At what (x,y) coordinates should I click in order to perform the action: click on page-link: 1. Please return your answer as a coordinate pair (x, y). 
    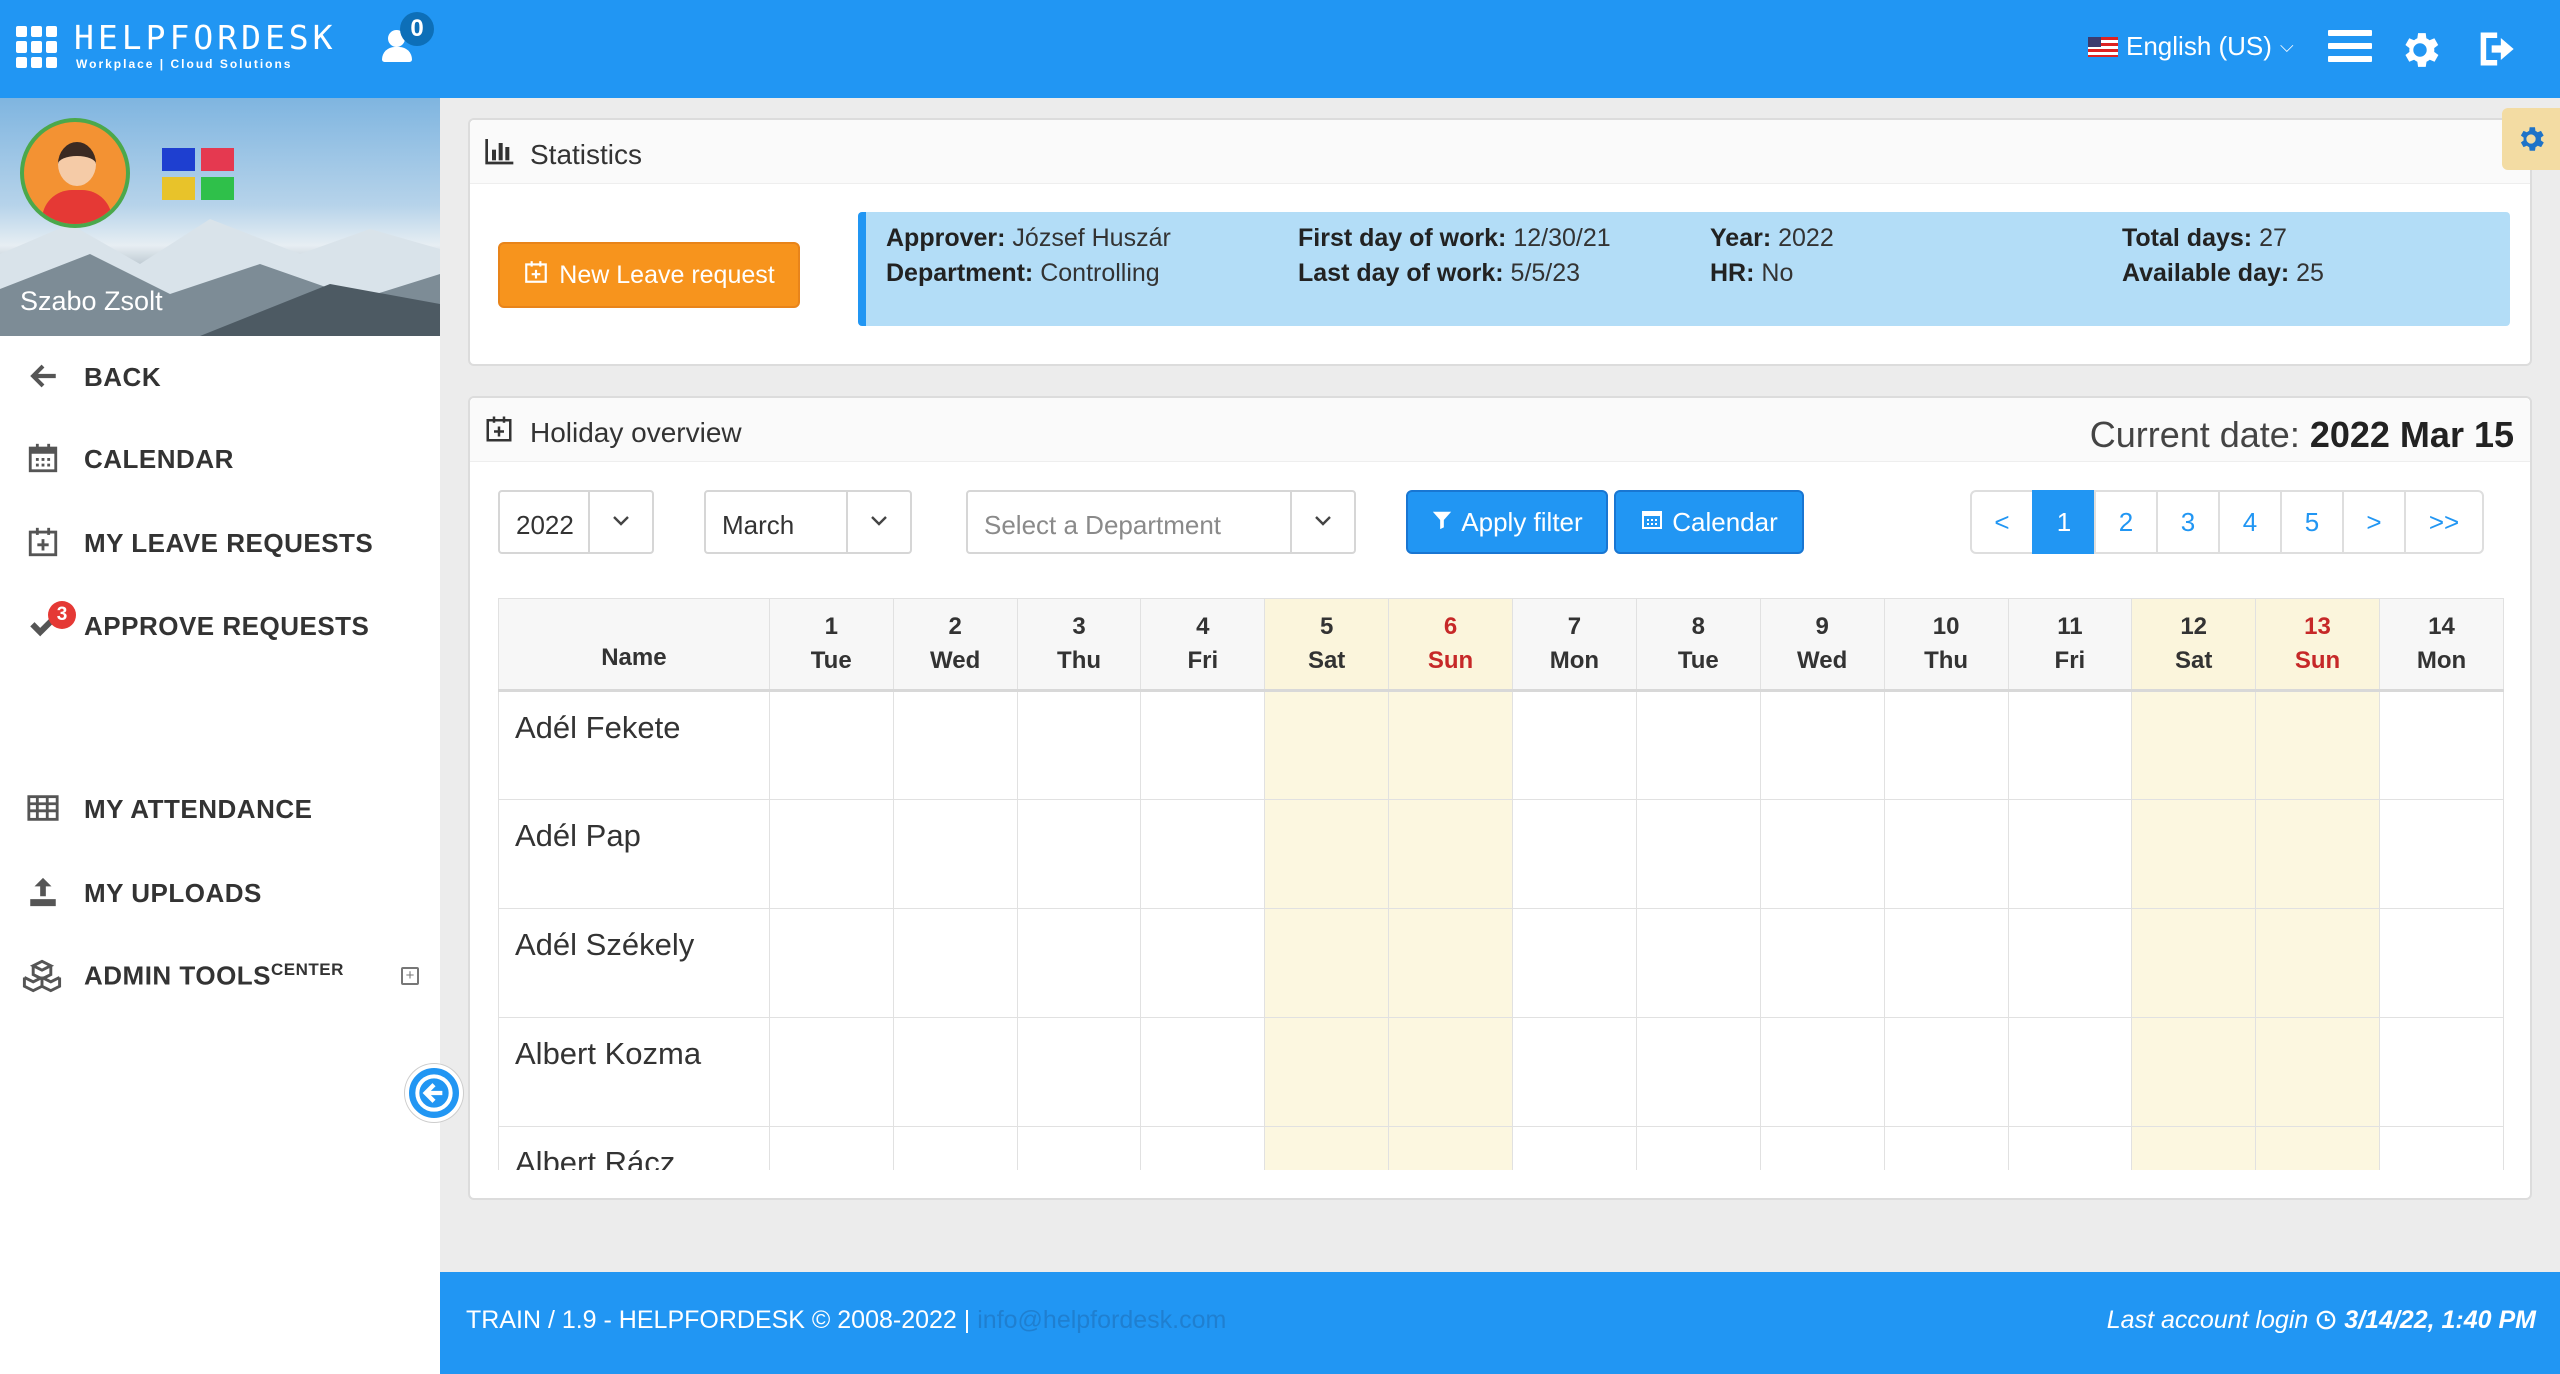
    Looking at the image, I should click on (2064, 522).